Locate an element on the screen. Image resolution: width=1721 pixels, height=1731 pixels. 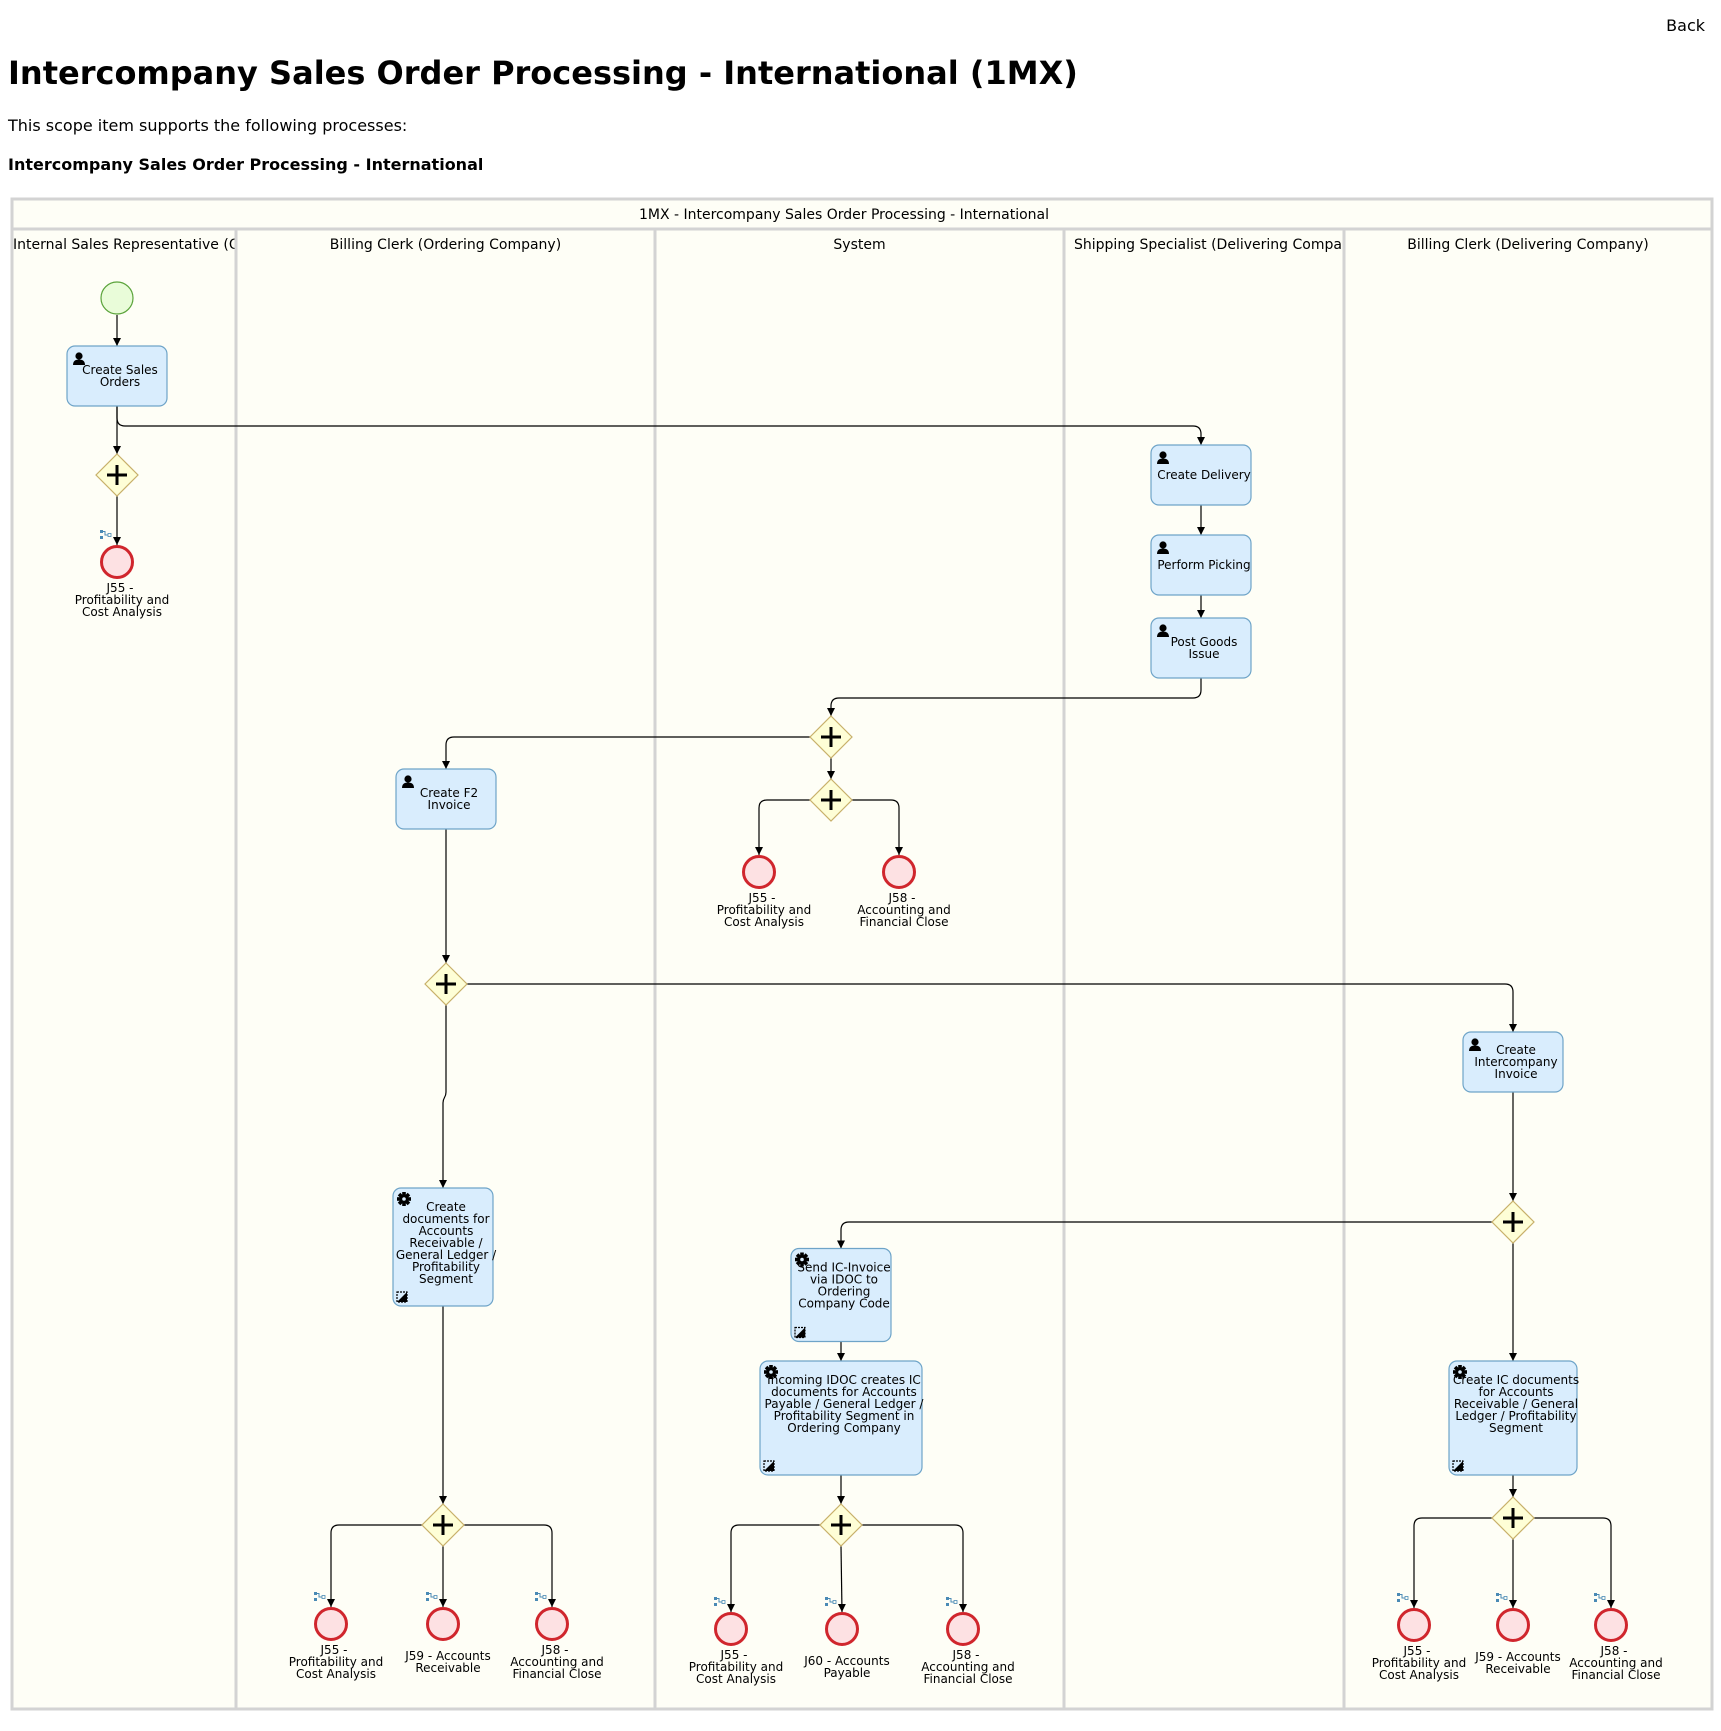
user-task-t_pp: Perform Picking is located at coordinates (1201, 565).